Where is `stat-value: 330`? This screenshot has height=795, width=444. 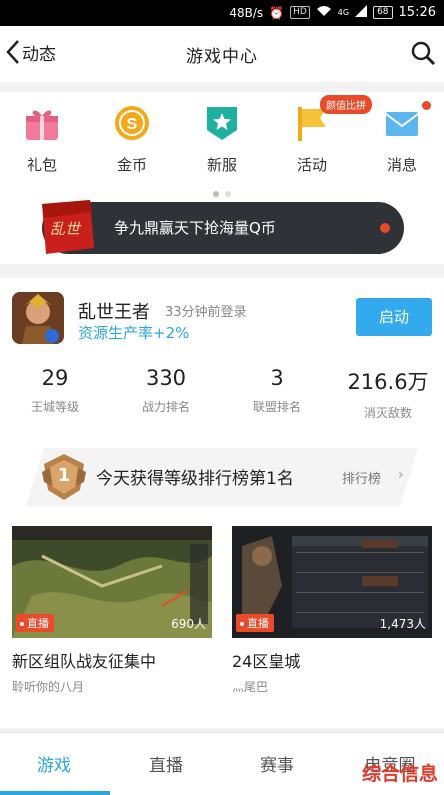 stat-value: 330 is located at coordinates (166, 378).